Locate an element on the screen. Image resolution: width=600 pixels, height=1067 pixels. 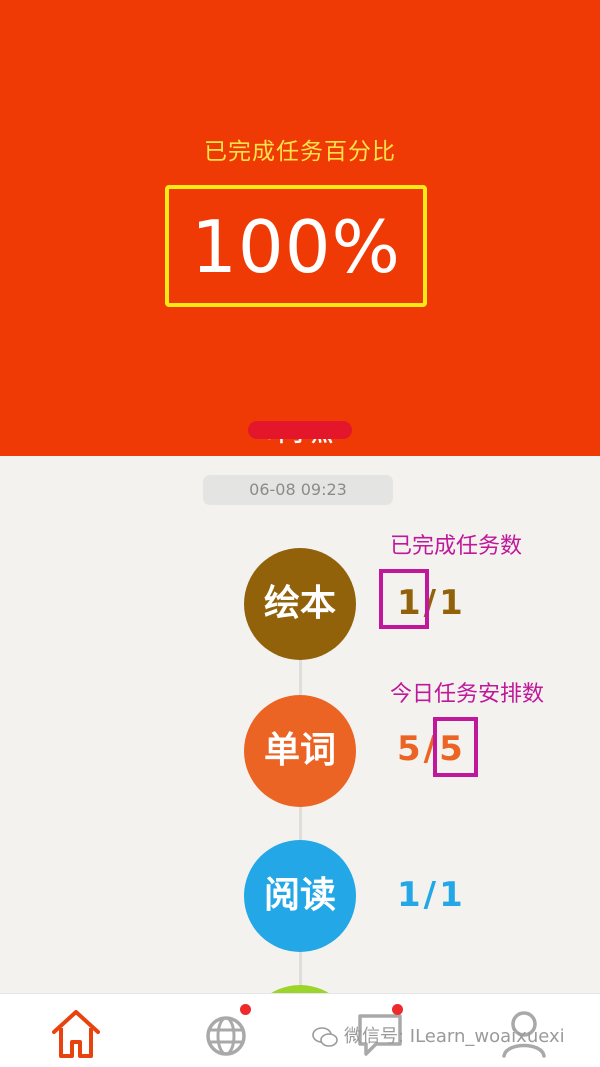
home-icon is located at coordinates (76, 1034).